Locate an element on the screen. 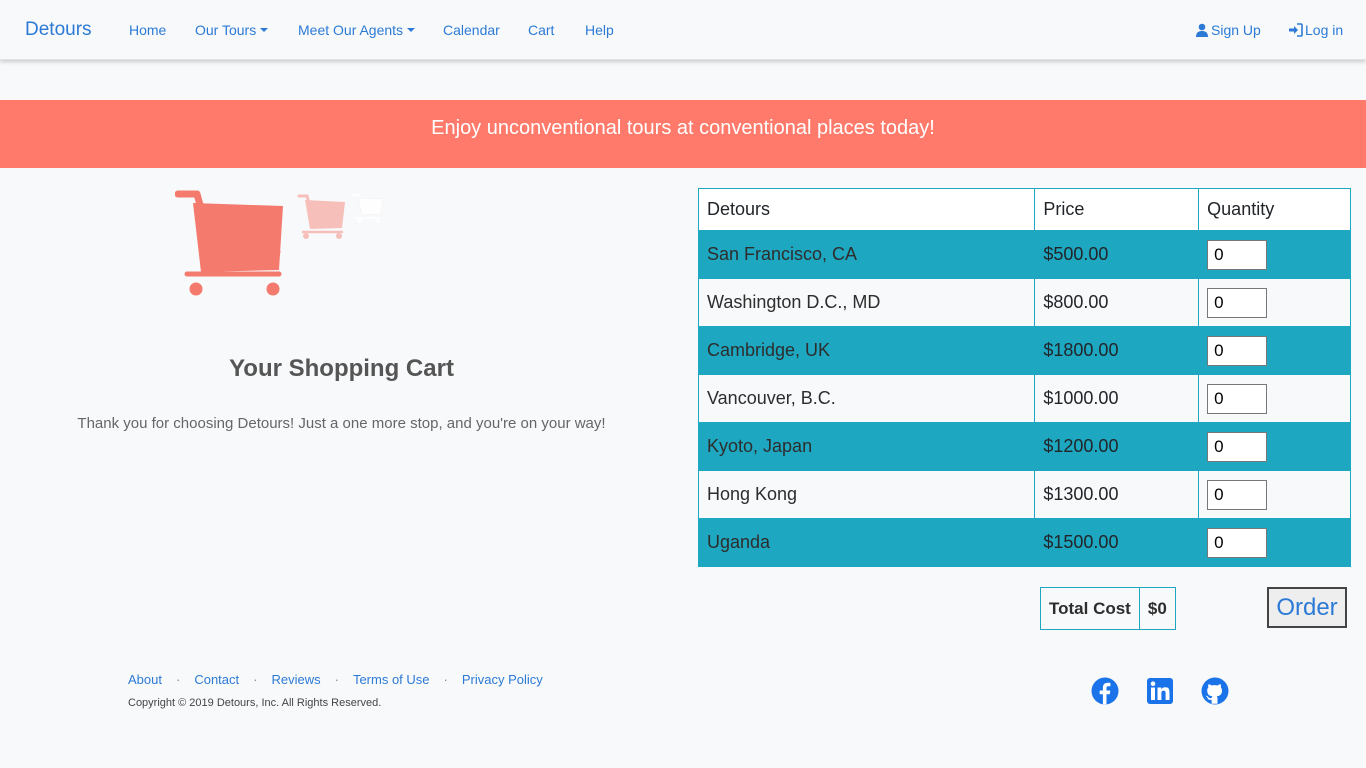 The image size is (1366, 768). tour-name: Vancouver, B.C. is located at coordinates (866, 398).